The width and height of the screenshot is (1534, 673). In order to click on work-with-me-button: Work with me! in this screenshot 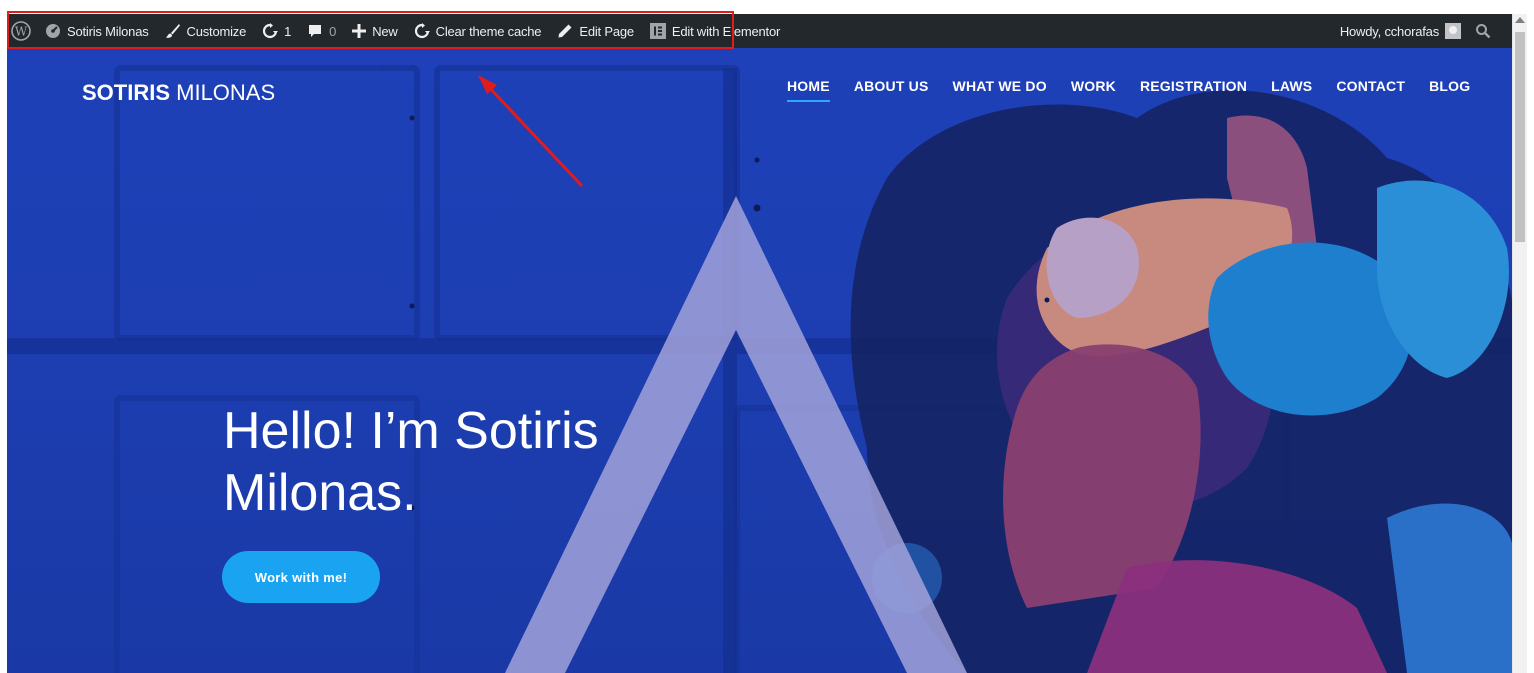, I will do `click(301, 577)`.